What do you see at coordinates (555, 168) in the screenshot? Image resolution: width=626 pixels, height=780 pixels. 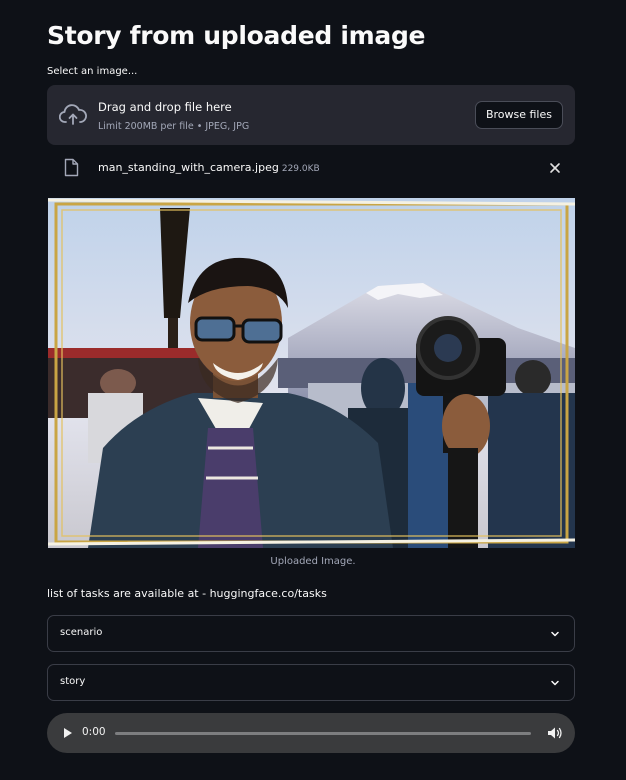 I see `close-icon` at bounding box center [555, 168].